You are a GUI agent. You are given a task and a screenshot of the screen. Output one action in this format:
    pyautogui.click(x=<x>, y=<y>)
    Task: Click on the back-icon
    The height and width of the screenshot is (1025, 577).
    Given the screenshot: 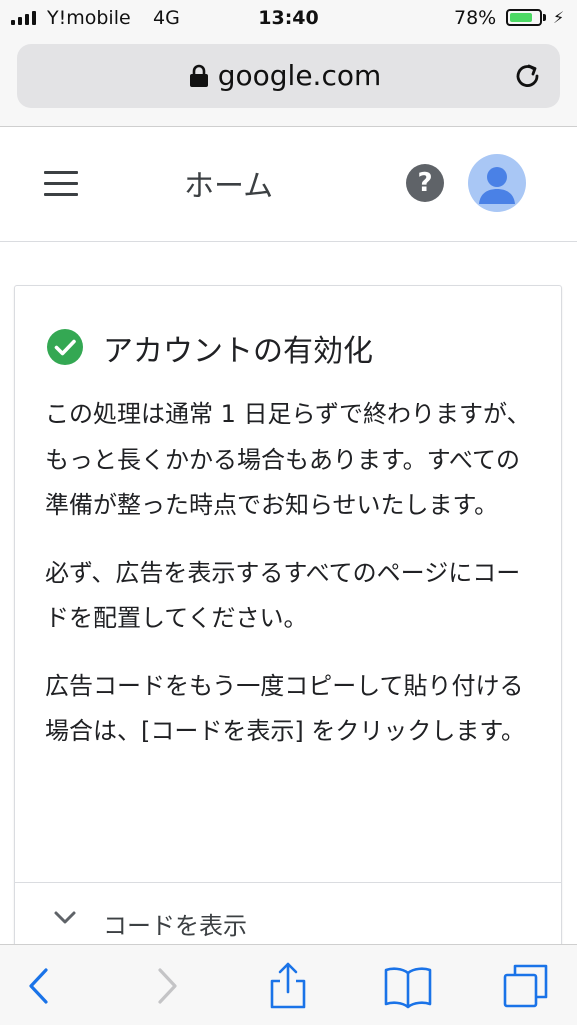 What is the action you would take?
    pyautogui.click(x=40, y=986)
    